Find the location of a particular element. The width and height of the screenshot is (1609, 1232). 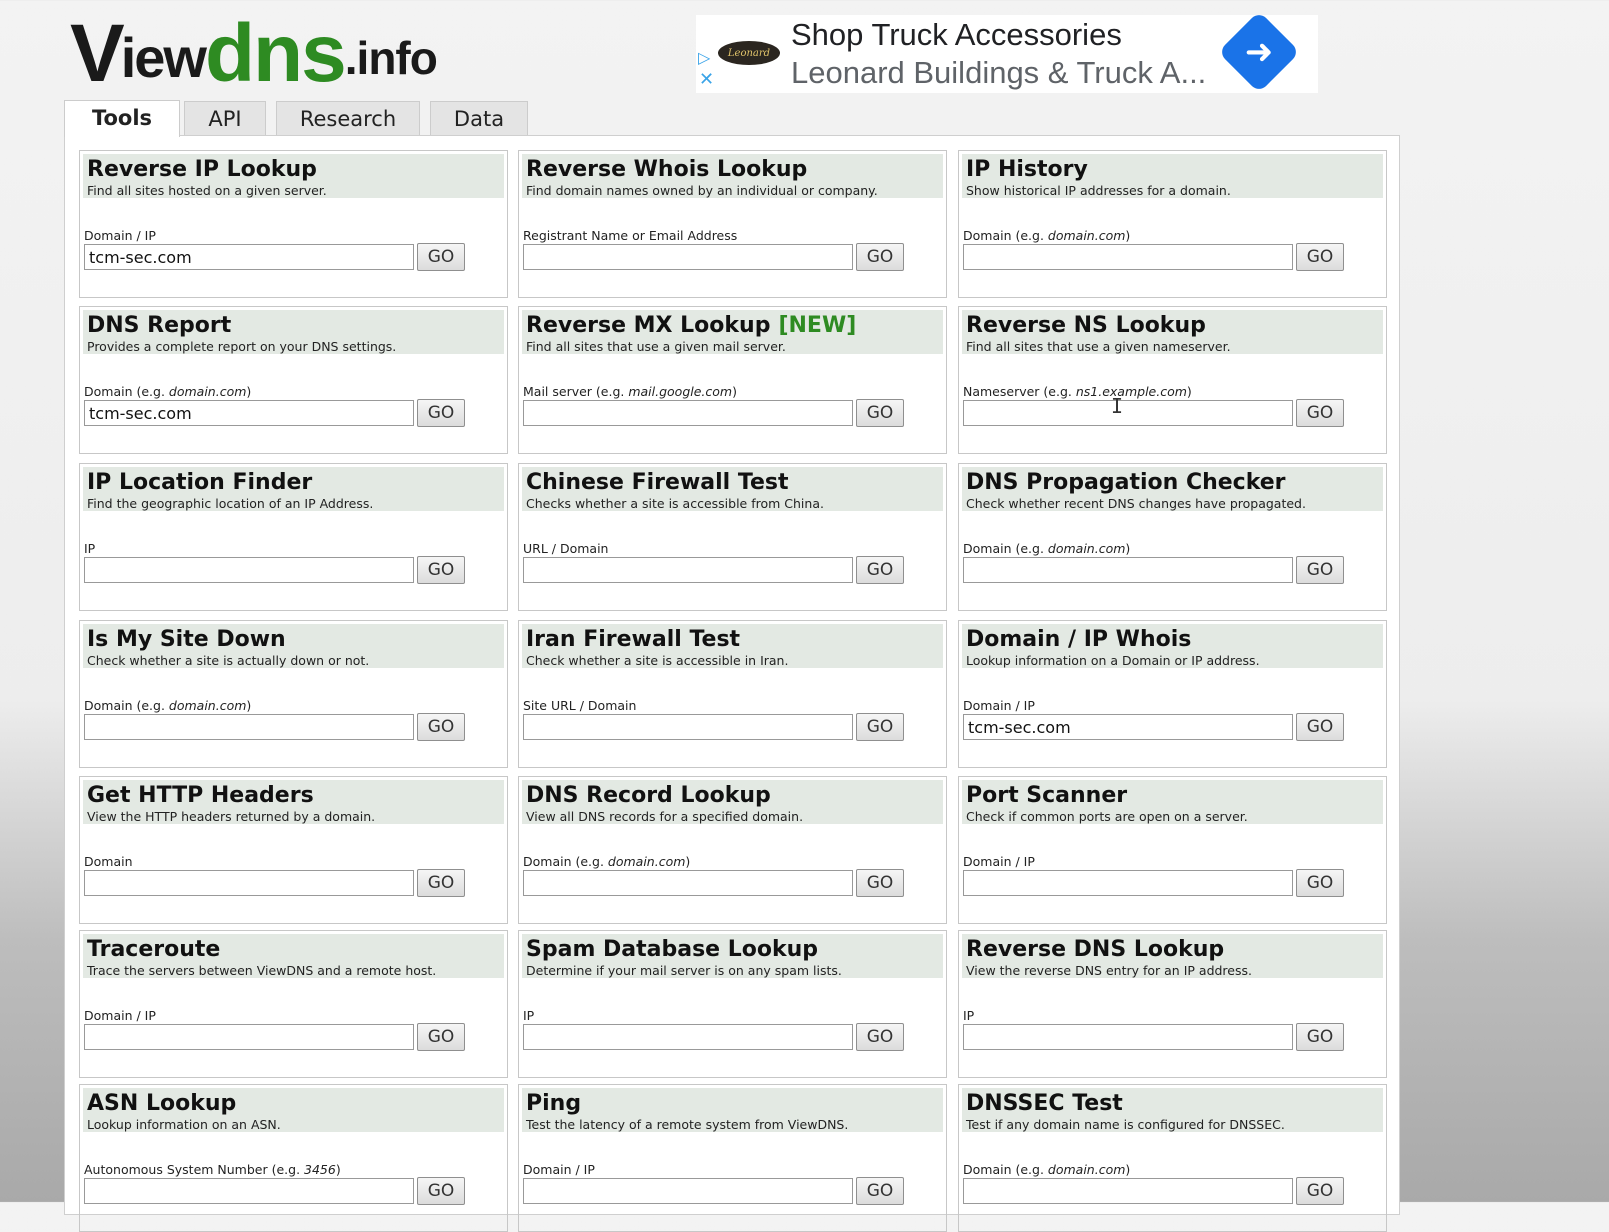

ad-title: Shop Truck Accessories is located at coordinates (956, 35).